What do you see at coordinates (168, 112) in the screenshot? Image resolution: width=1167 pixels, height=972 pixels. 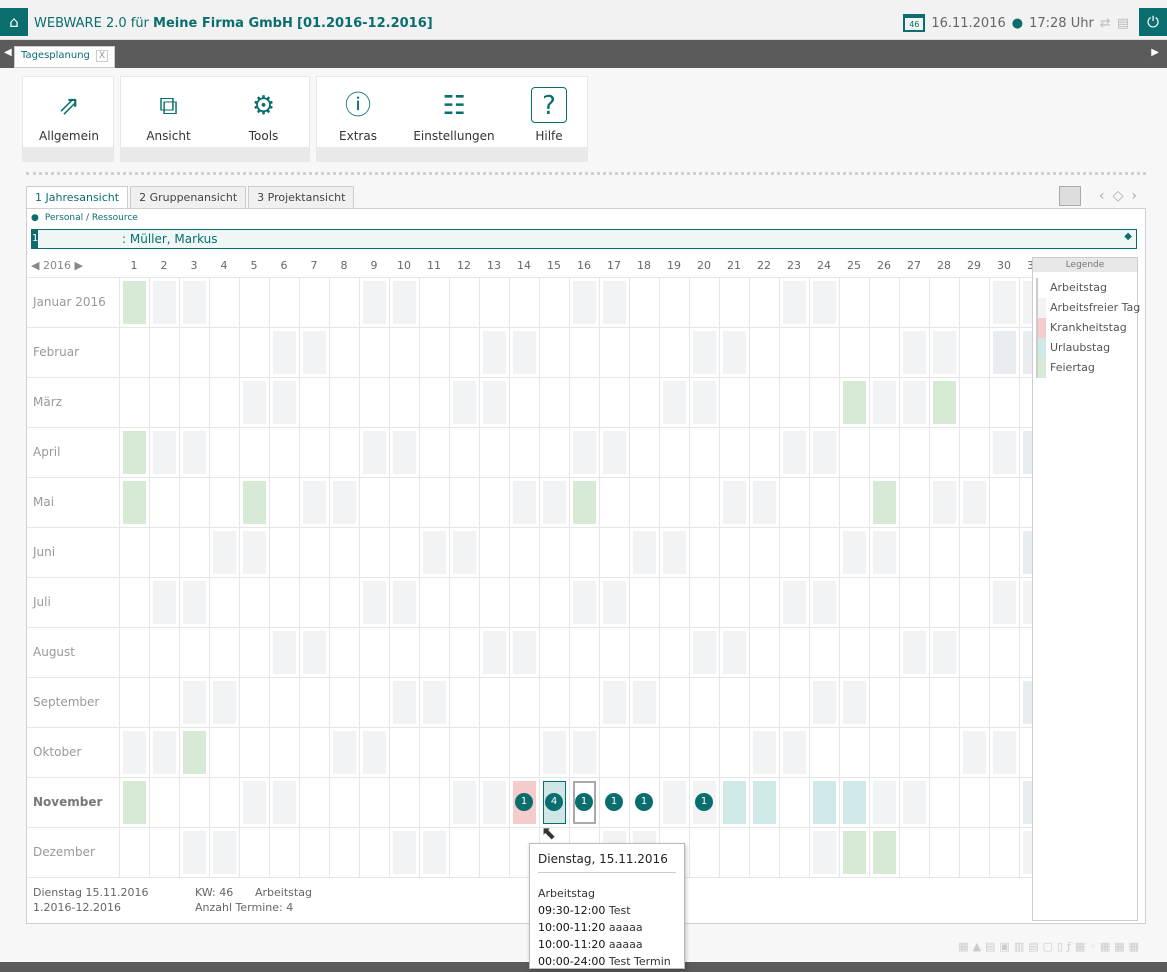 I see `ansicht-button: ⧉ Ansicht` at bounding box center [168, 112].